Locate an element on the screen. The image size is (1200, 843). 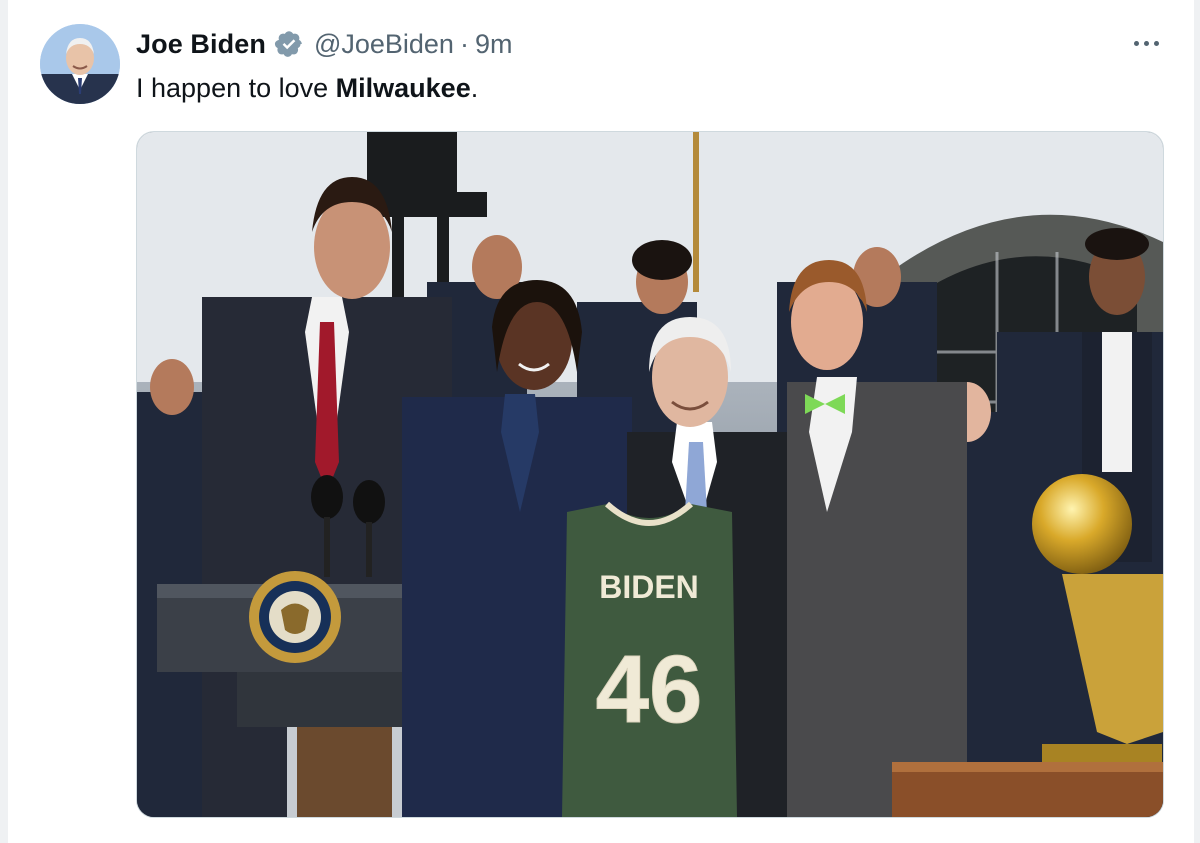
tweet-text: I happen to love Milwaukee. is located at coordinates (307, 88).